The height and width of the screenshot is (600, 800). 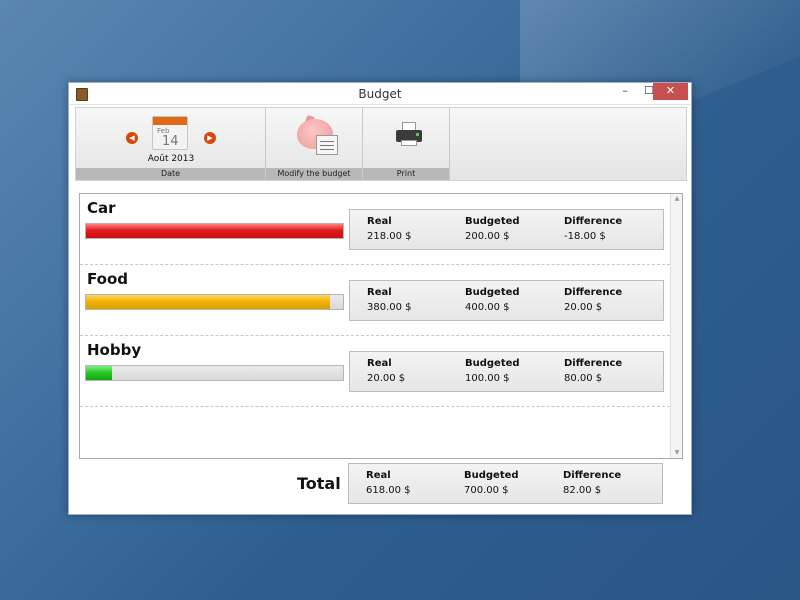 I want to click on scroll-down-arrow-icon: ▼, so click(x=676, y=453).